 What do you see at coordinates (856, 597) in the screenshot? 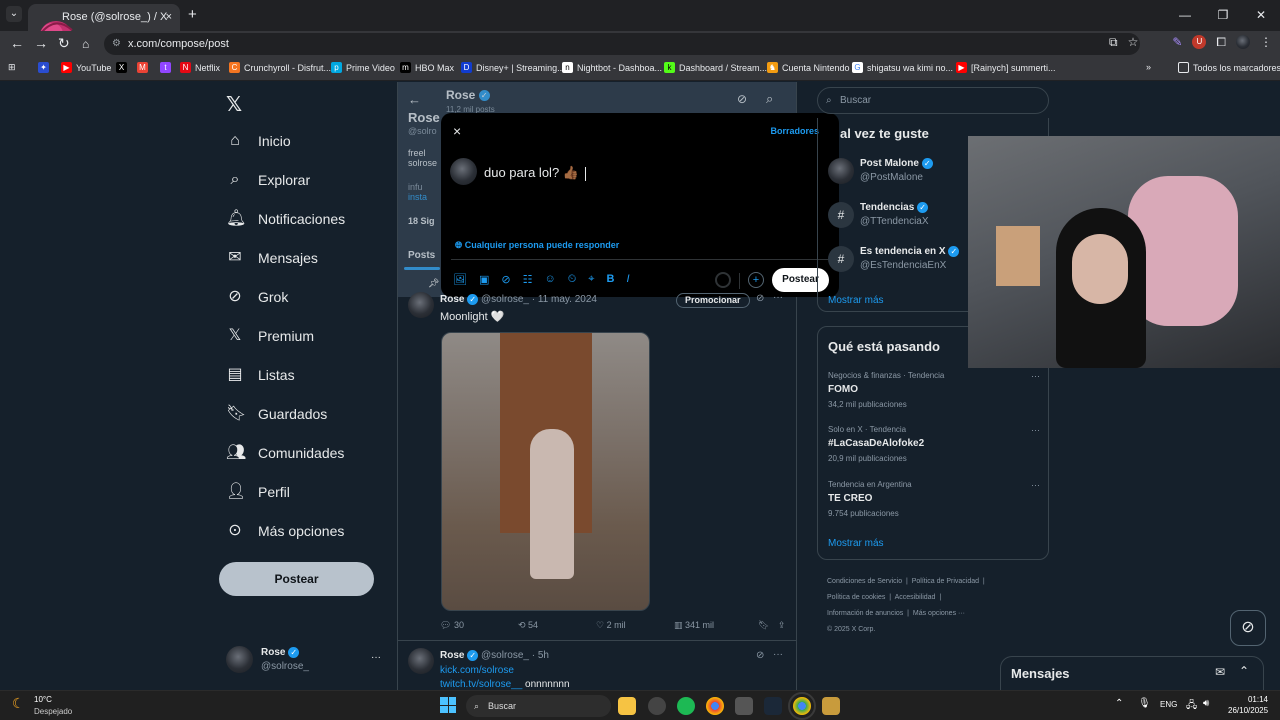
I see `footer-link: Política de cookies` at bounding box center [856, 597].